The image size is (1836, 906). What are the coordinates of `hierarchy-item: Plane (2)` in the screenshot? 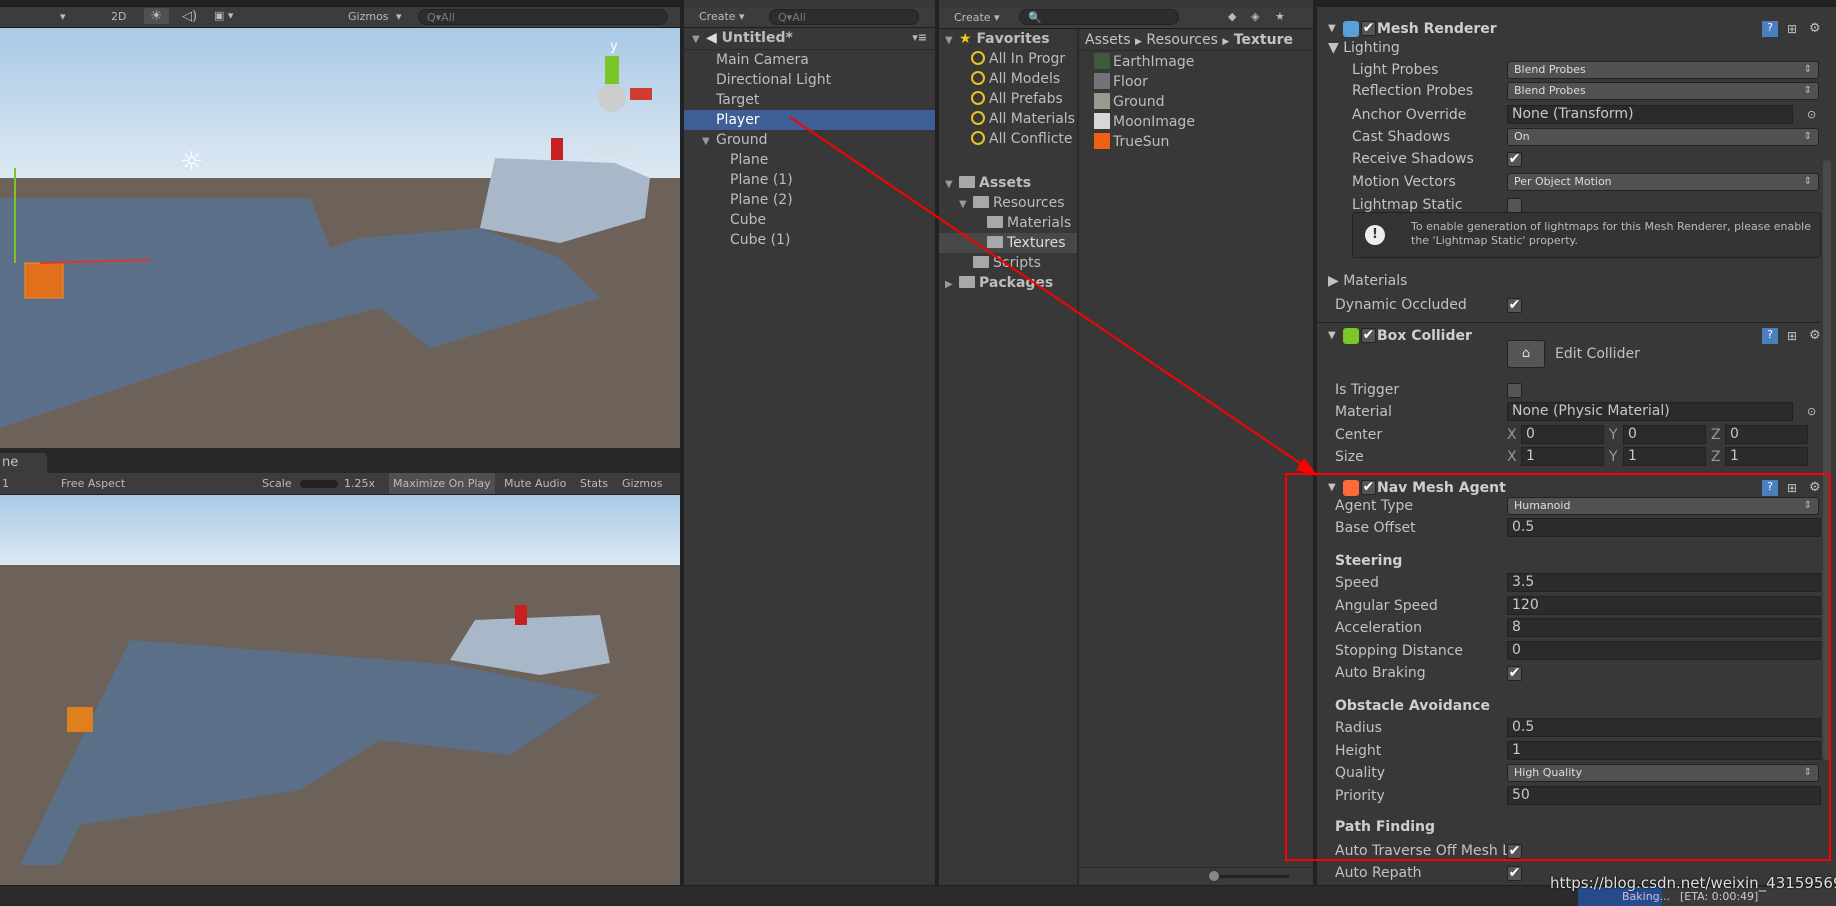 It's located at (809, 200).